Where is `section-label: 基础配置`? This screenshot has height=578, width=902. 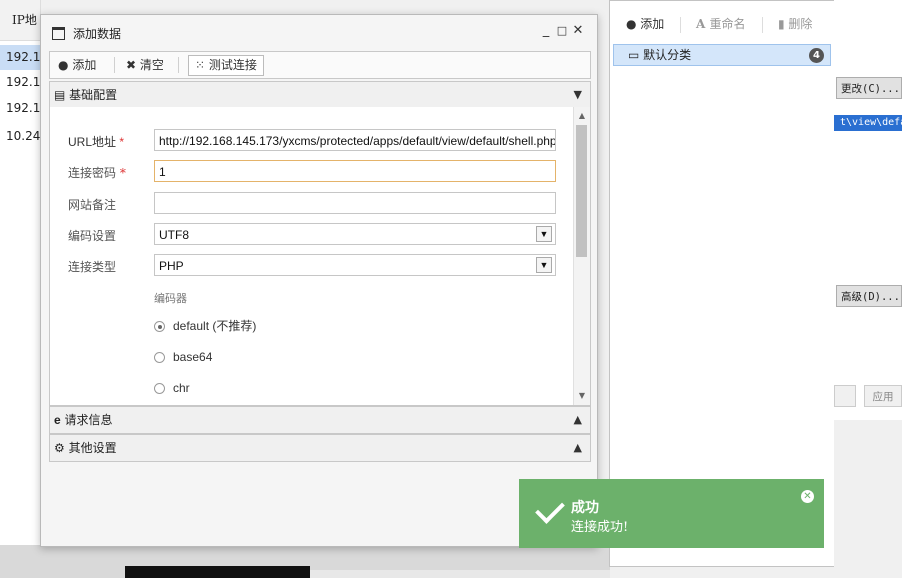
section-label: 基础配置 is located at coordinates (93, 95).